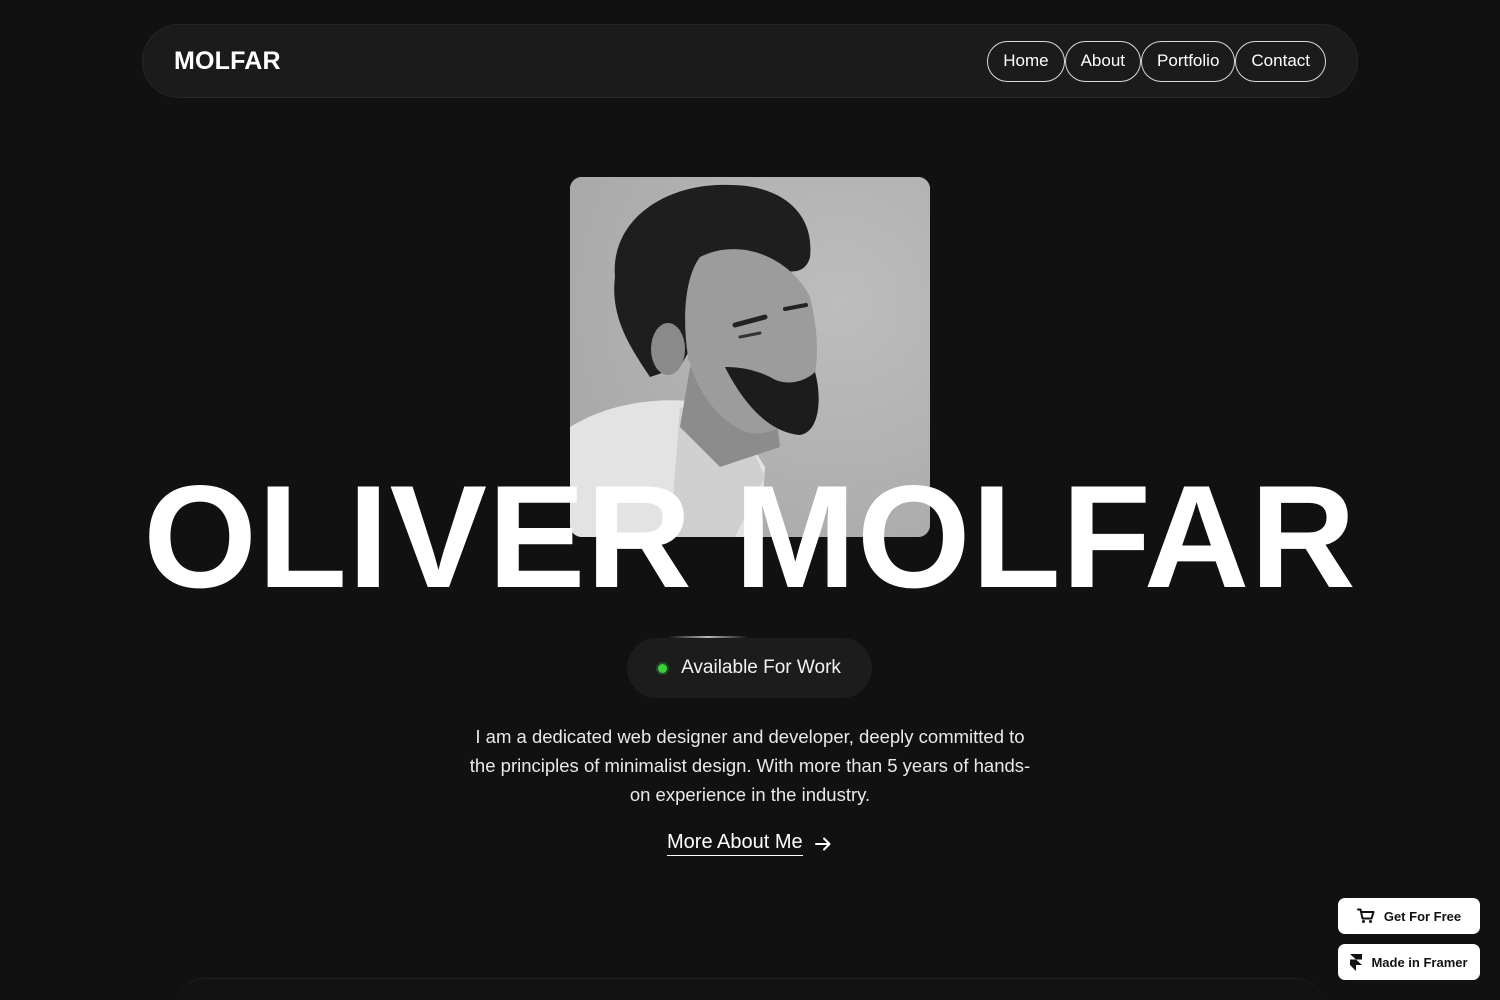  I want to click on get-for-free-button: Get For Free, so click(1409, 916).